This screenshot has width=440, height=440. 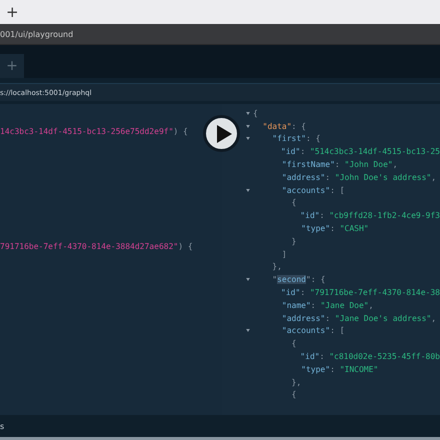 What do you see at coordinates (283, 254) in the screenshot?
I see `code-line: ]` at bounding box center [283, 254].